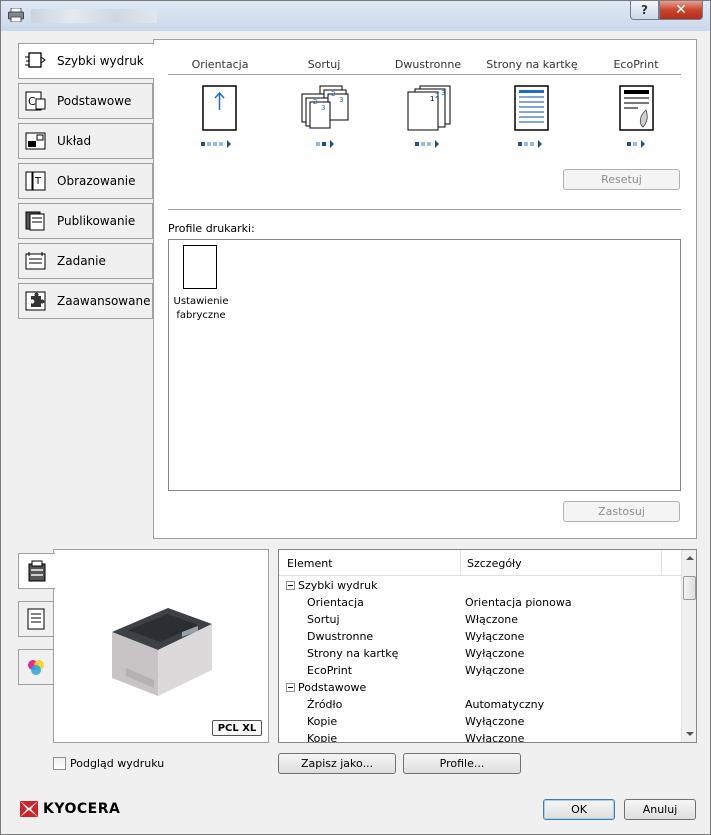 The image size is (711, 835). I want to click on row-details: Orientacja pionowa, so click(518, 602).